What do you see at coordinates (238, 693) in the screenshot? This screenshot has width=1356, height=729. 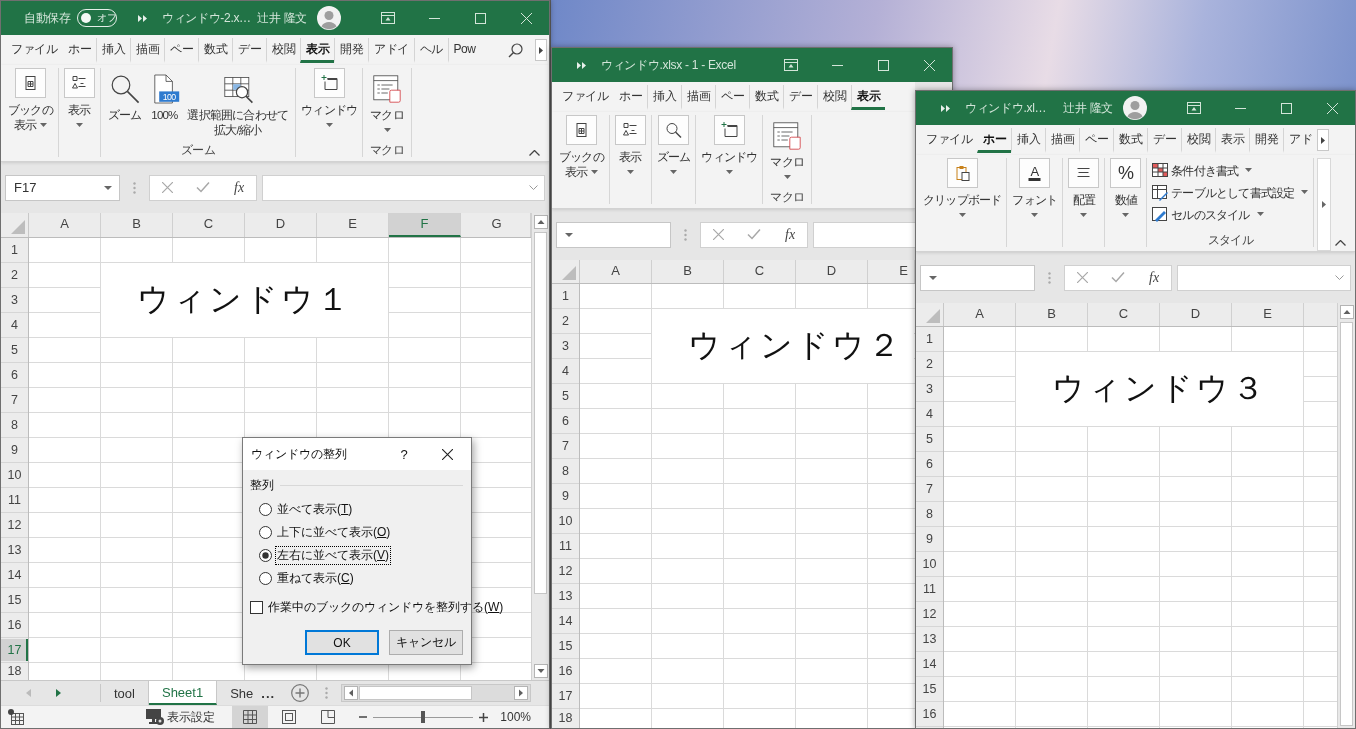 I see `sheet-tab: She` at bounding box center [238, 693].